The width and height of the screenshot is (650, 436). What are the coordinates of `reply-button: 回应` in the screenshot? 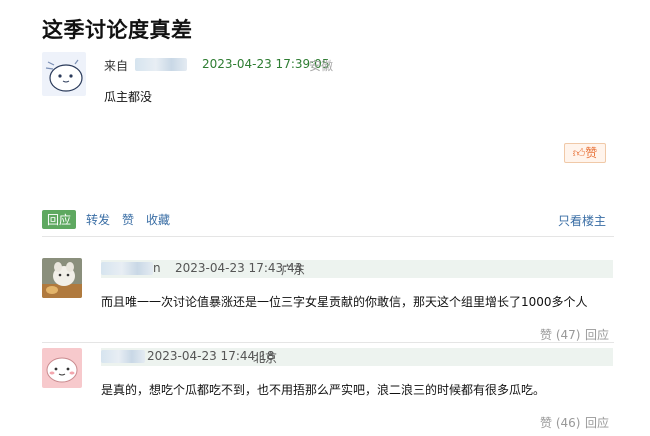 It's located at (59, 219).